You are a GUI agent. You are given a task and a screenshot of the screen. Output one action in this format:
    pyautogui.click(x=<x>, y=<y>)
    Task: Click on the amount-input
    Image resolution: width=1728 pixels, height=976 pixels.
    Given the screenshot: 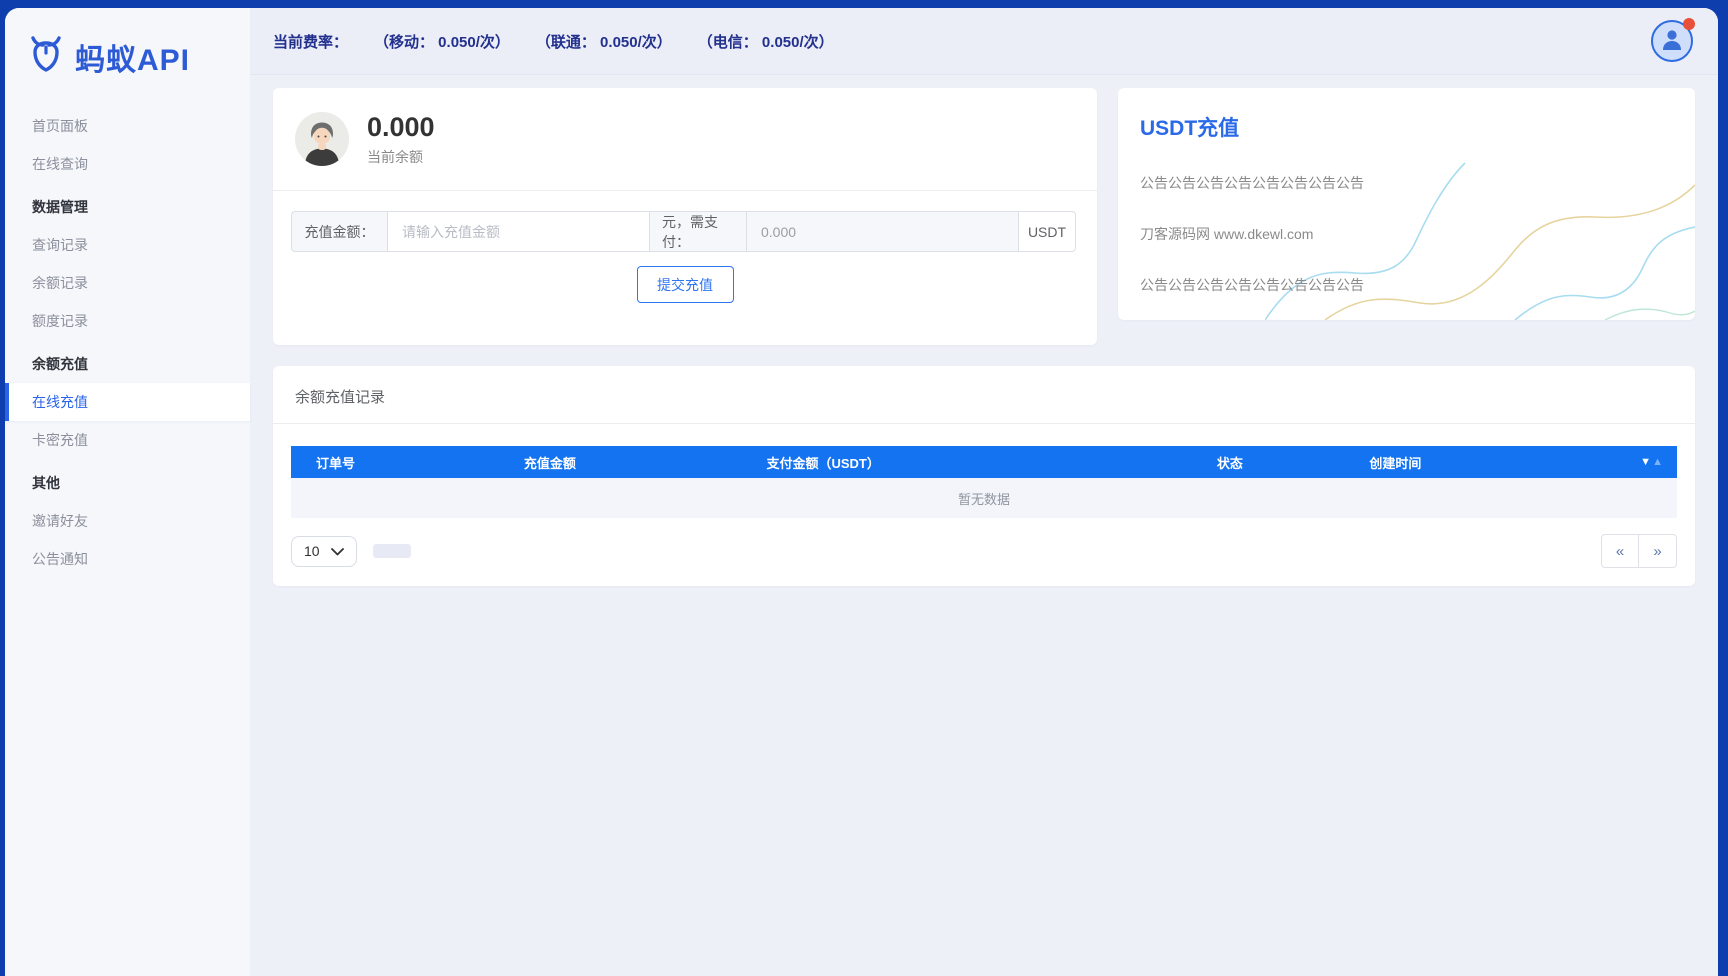 What is the action you would take?
    pyautogui.click(x=518, y=231)
    